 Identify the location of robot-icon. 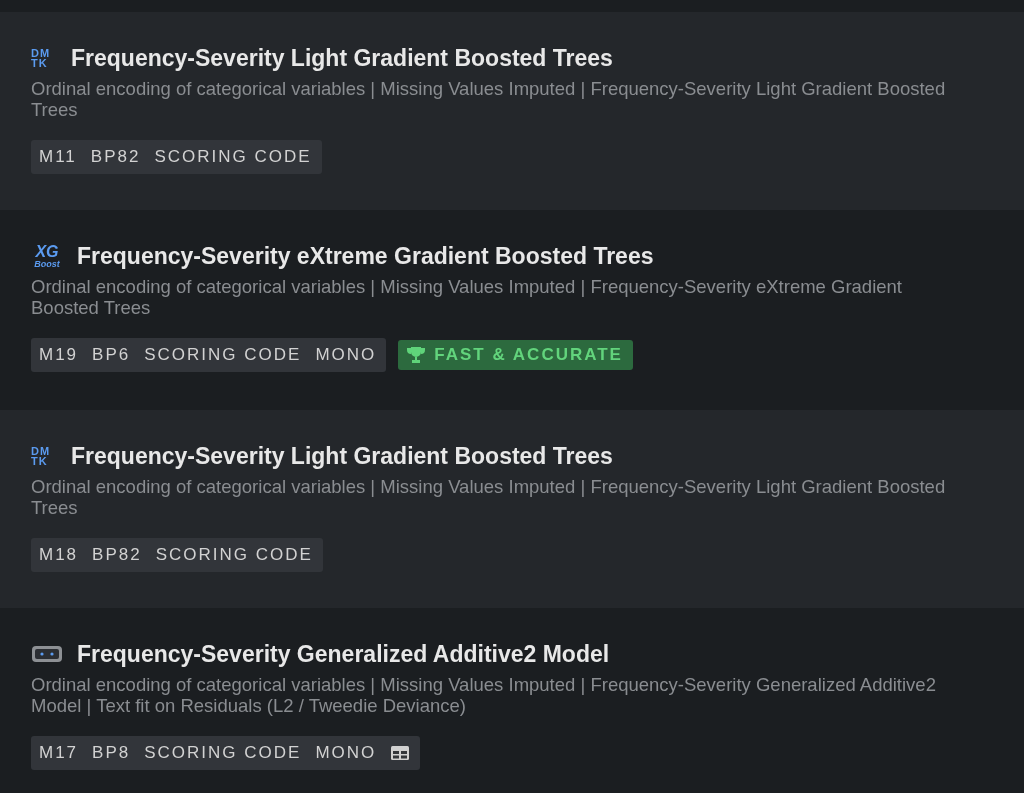
(47, 654).